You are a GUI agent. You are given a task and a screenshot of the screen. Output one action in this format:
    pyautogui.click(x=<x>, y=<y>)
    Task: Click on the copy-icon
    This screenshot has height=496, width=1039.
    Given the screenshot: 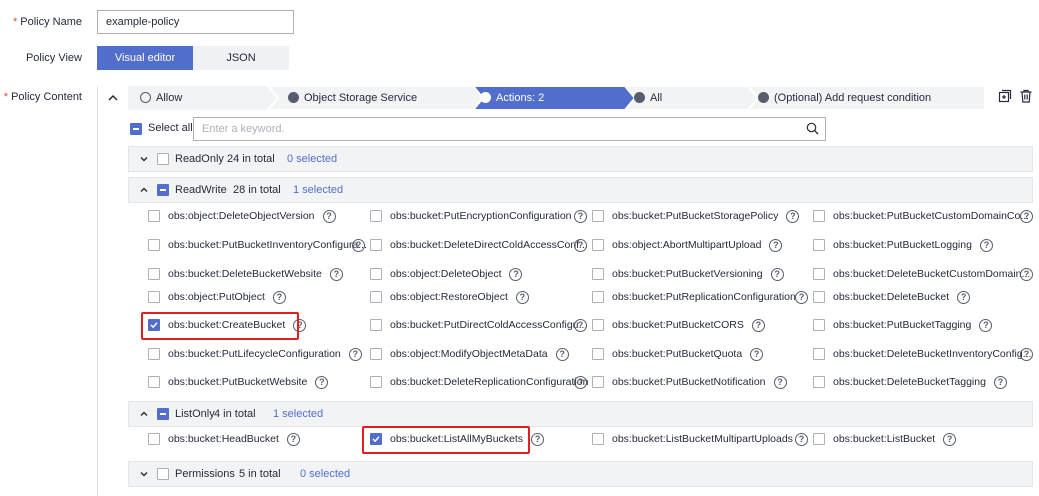 What is the action you would take?
    pyautogui.click(x=1005, y=96)
    